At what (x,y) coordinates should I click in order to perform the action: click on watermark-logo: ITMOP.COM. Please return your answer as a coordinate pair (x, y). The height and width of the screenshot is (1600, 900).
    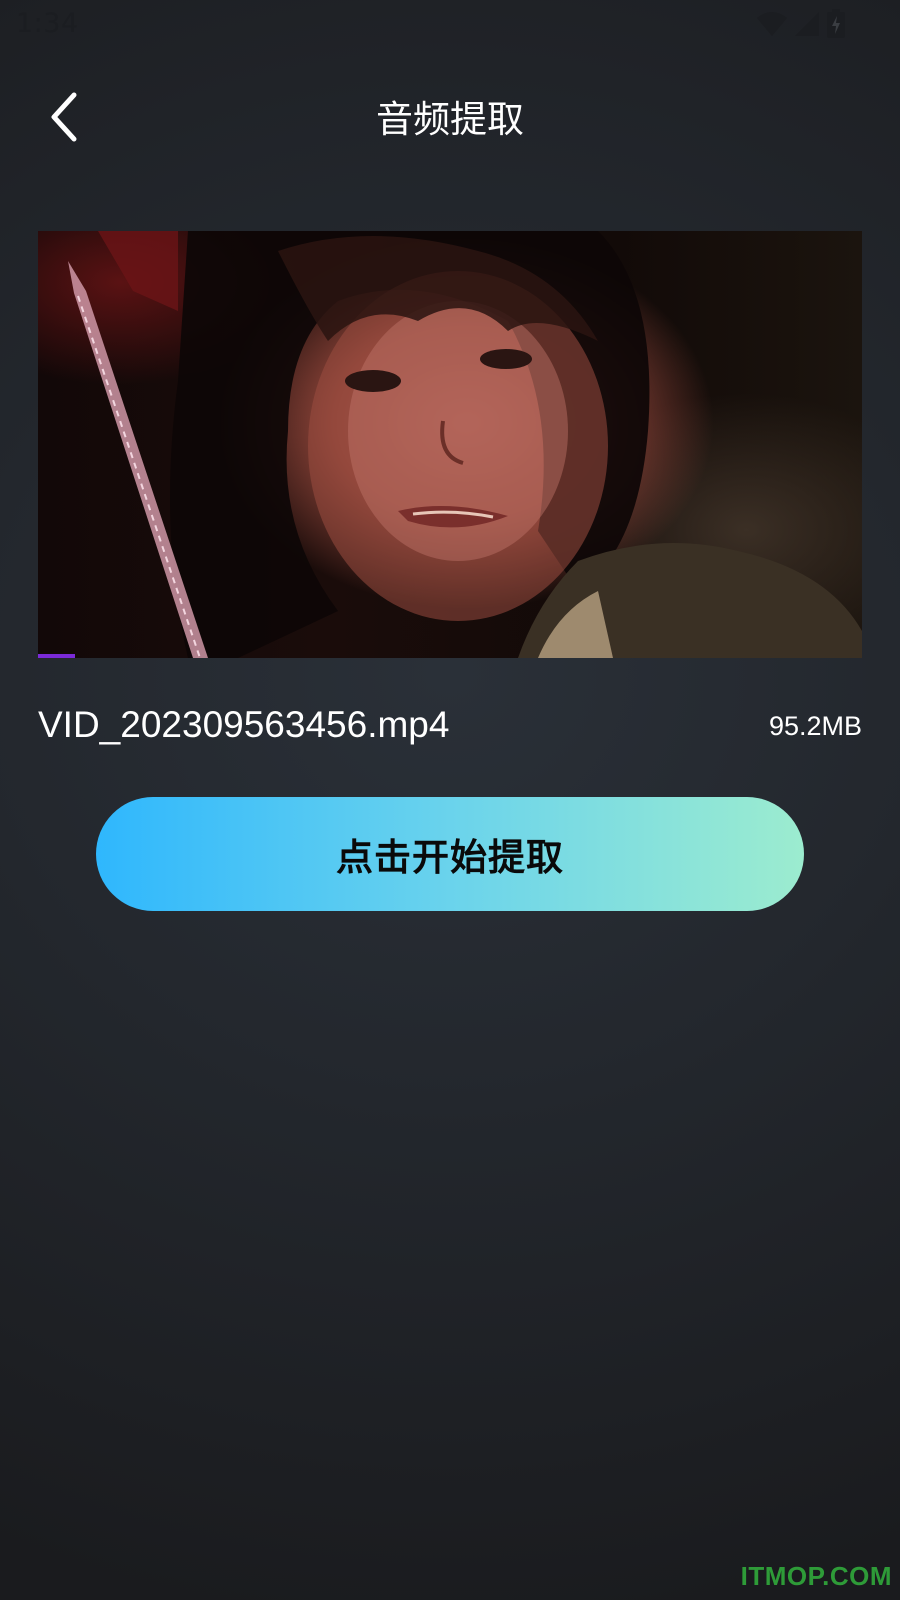
    Looking at the image, I should click on (816, 1576).